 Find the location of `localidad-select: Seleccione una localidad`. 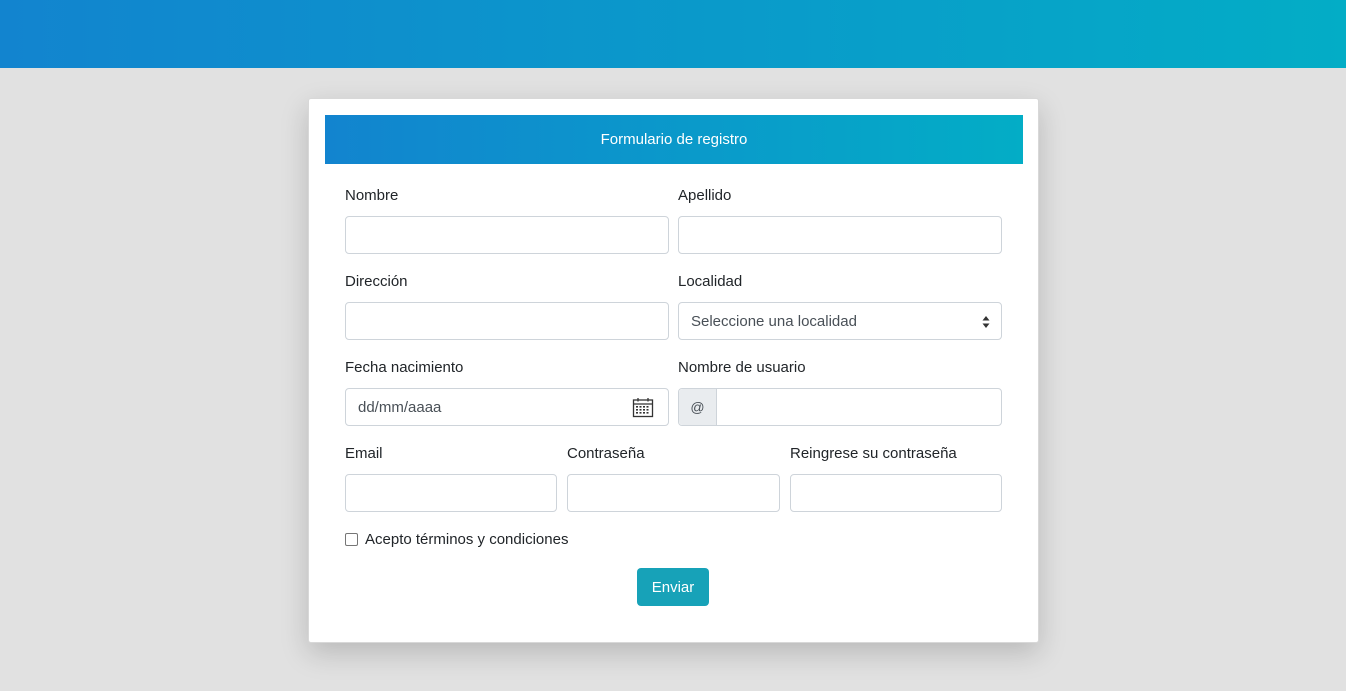

localidad-select: Seleccione una localidad is located at coordinates (840, 321).